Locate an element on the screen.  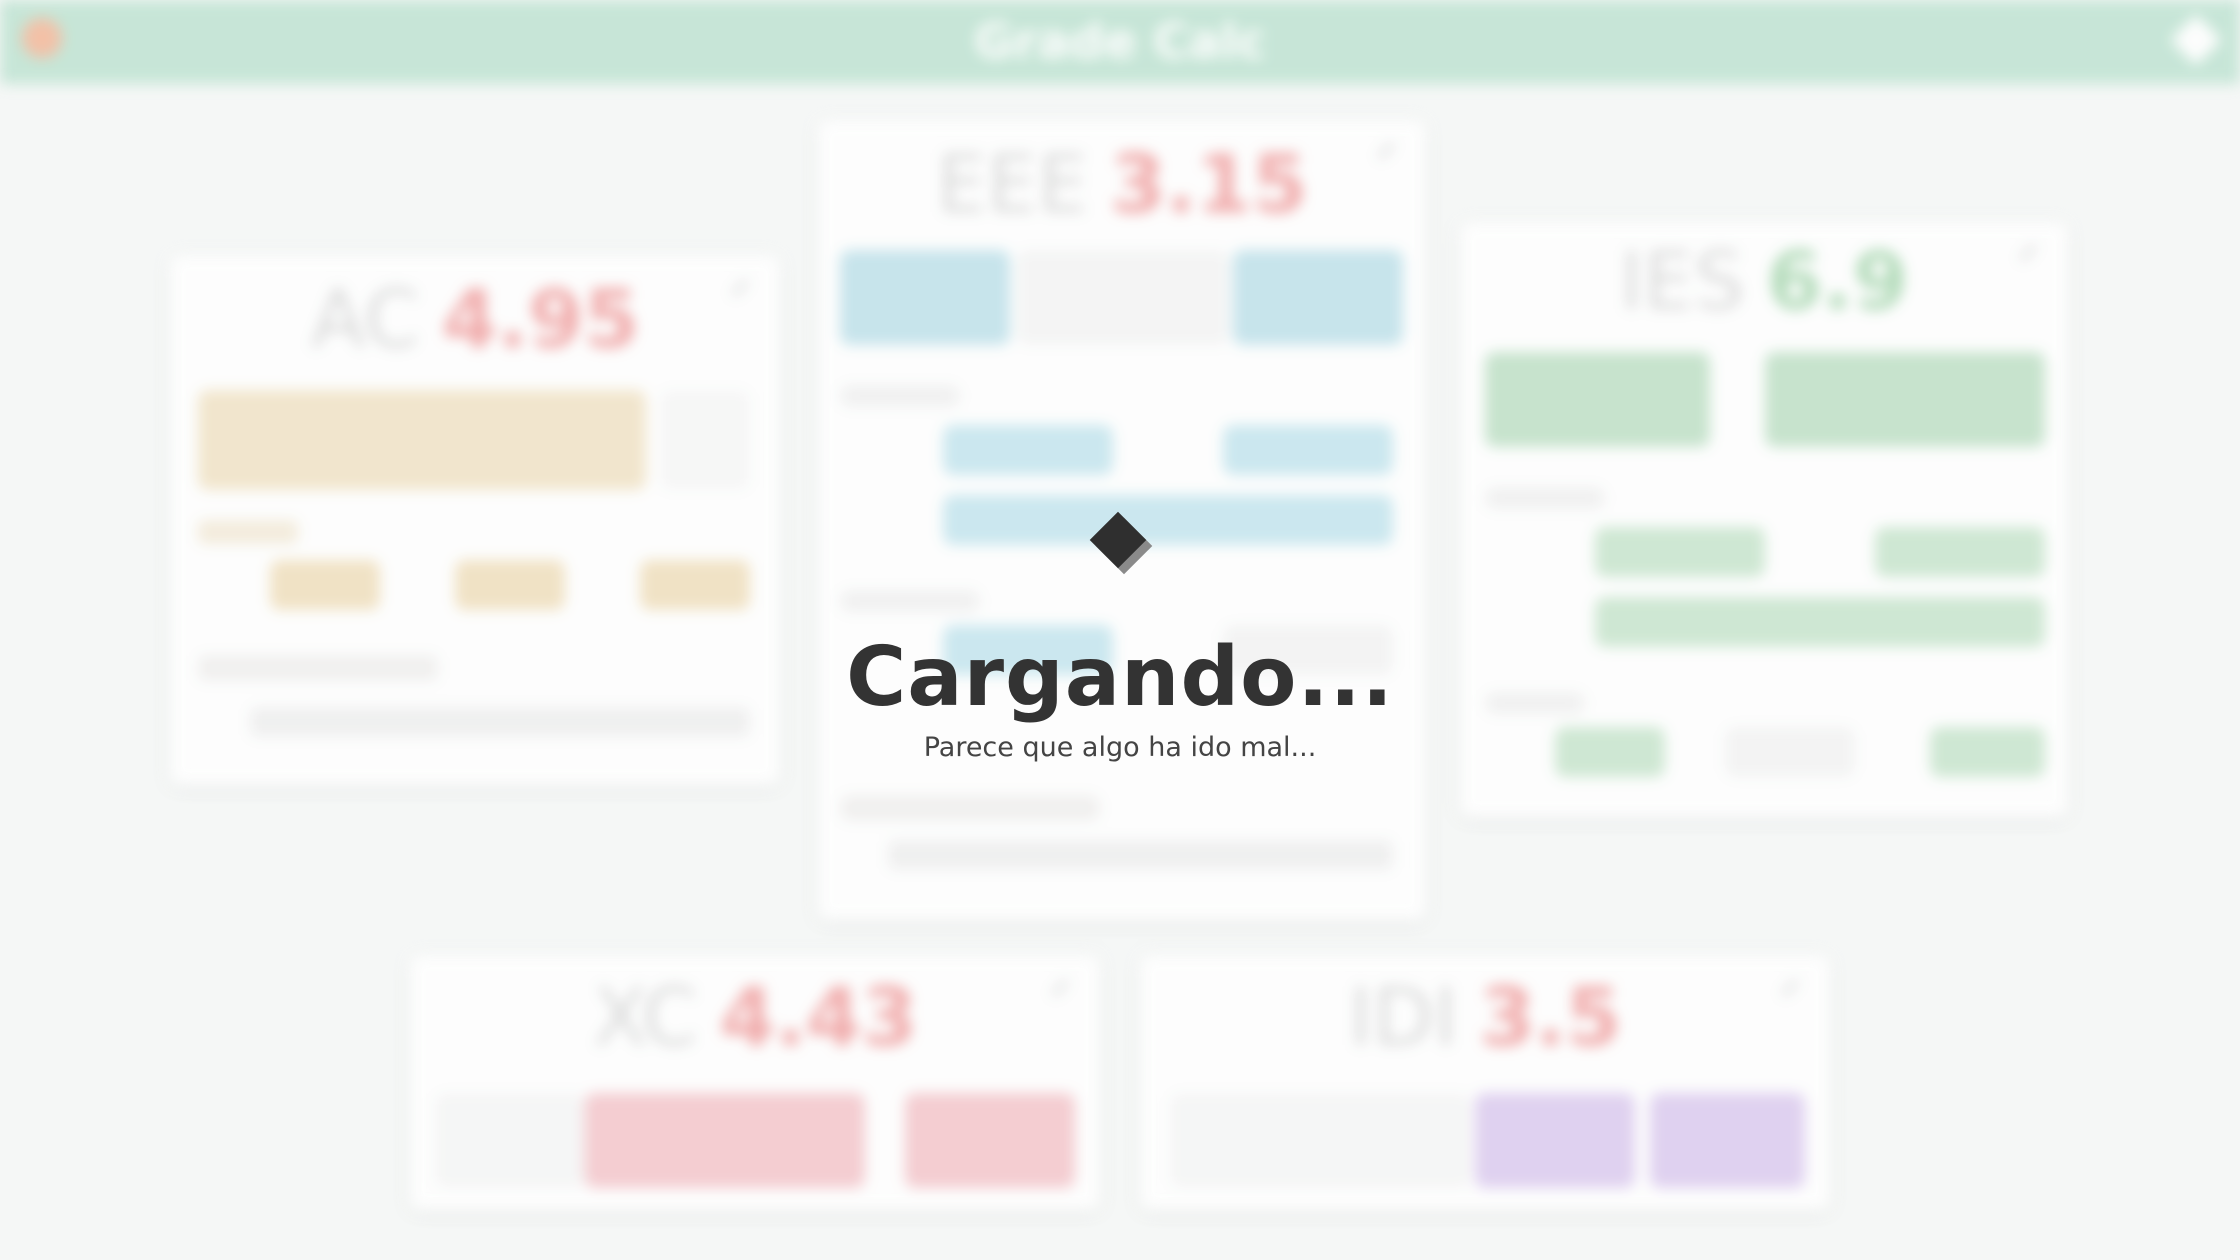
loading-diamond-icon is located at coordinates (1121, 543).